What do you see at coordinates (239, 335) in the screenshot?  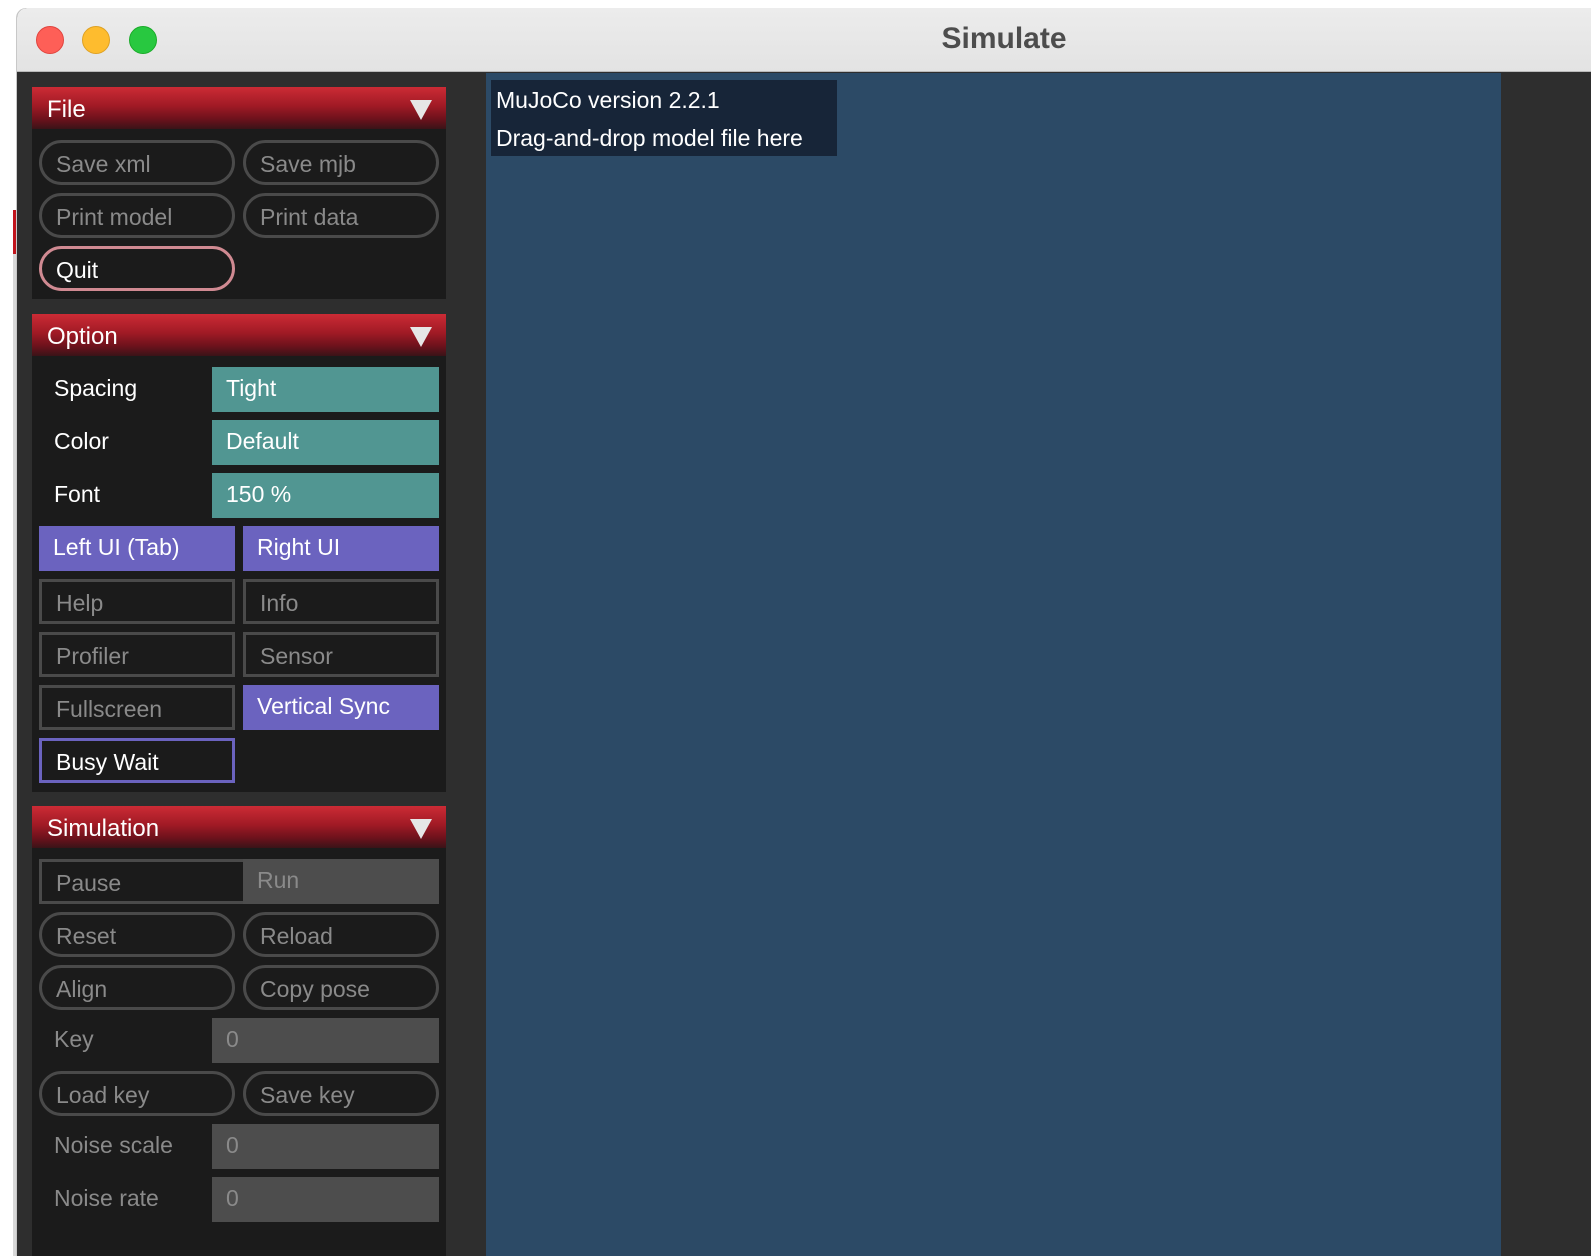 I see `option-section-header: Option` at bounding box center [239, 335].